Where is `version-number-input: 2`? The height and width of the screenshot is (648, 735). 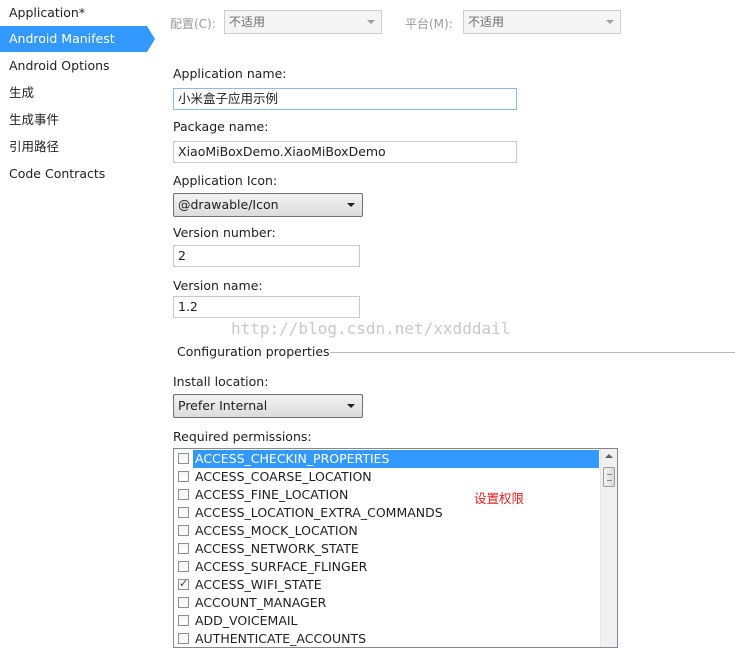
version-number-input: 2 is located at coordinates (266, 256).